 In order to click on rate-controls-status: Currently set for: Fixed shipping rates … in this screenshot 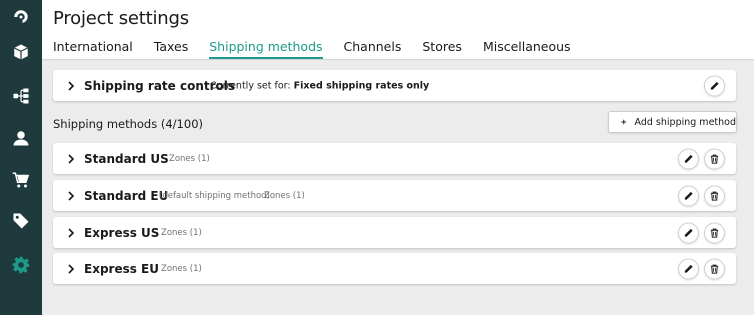, I will do `click(319, 85)`.